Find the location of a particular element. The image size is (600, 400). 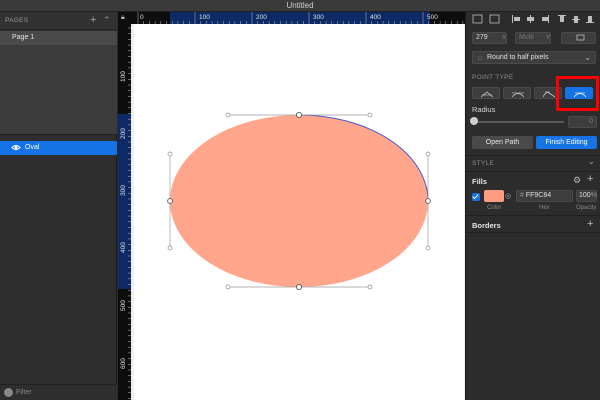

pages-header-label: PAGES is located at coordinates (17, 20).